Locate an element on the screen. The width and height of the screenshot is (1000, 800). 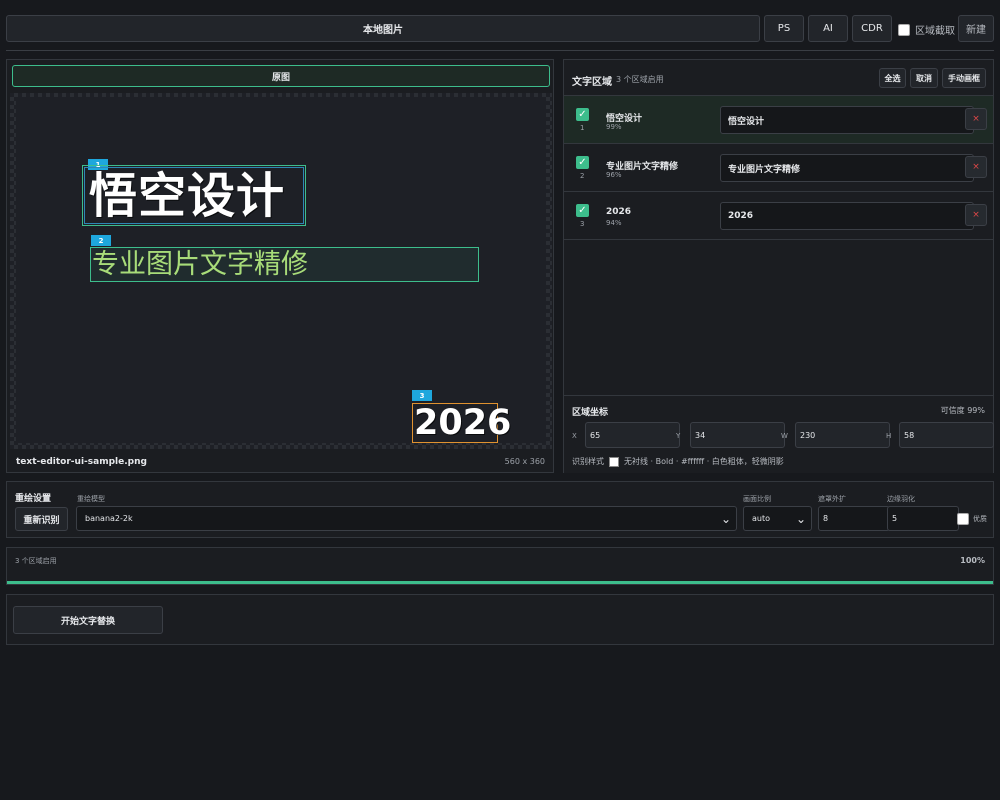
divider is located at coordinates (500, 50).